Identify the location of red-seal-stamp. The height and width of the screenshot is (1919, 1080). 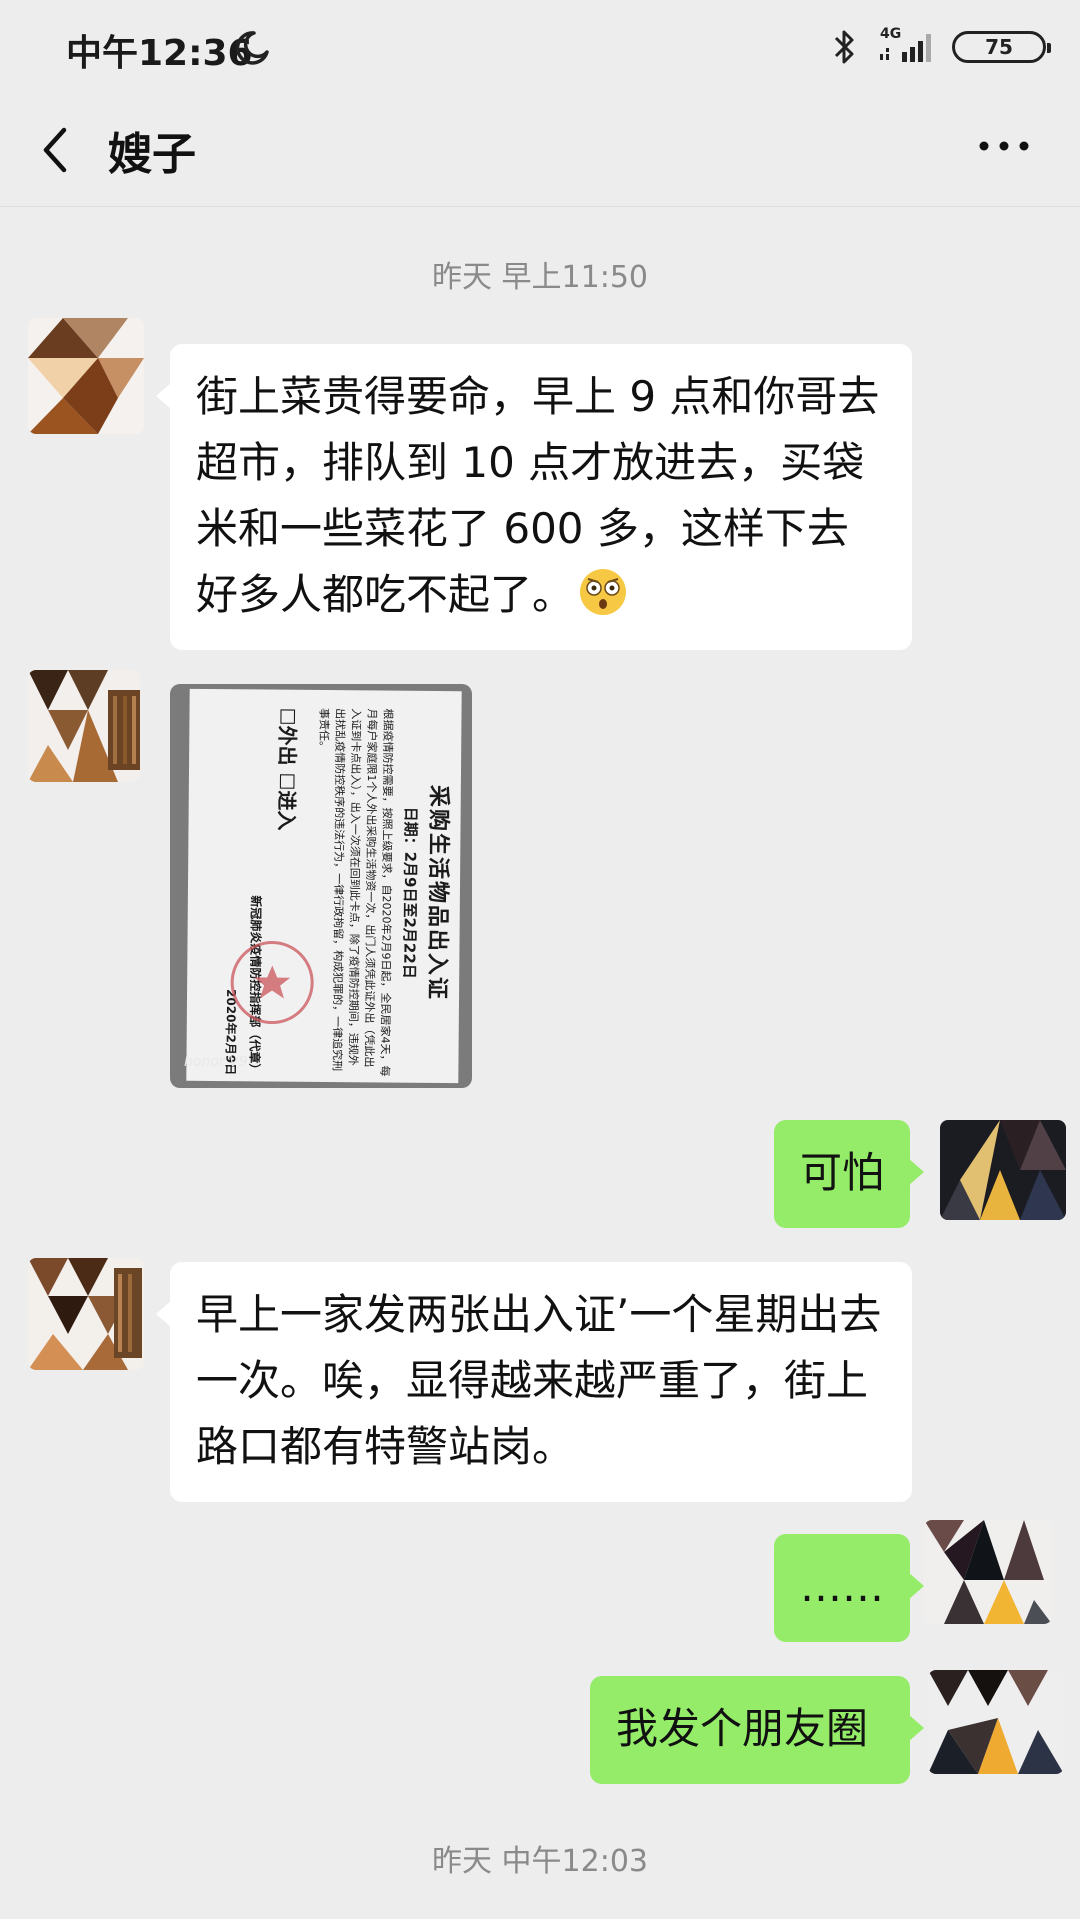
(272, 983).